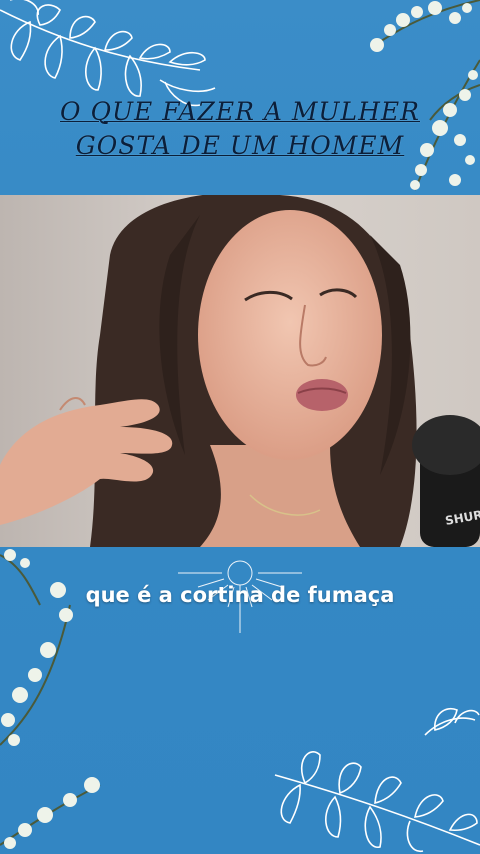 The width and height of the screenshot is (480, 854). Describe the element at coordinates (240, 111) in the screenshot. I see `title-line-1: O QUE FAZER A MULHER` at that location.